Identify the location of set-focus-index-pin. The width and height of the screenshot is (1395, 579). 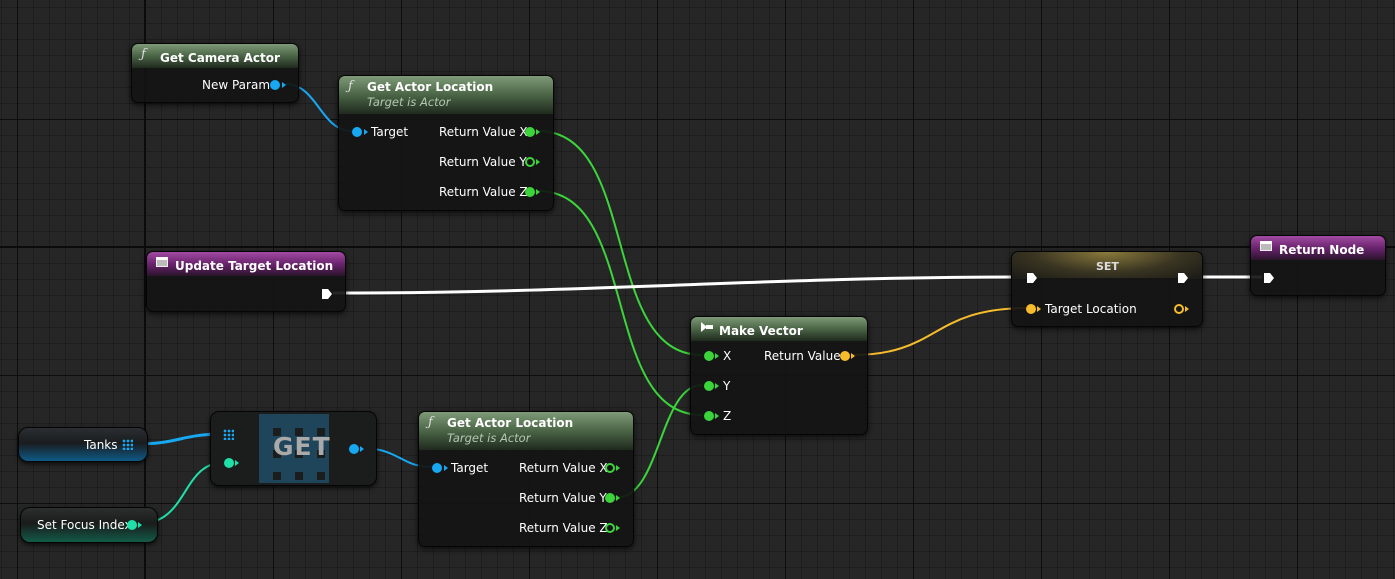
(132, 525).